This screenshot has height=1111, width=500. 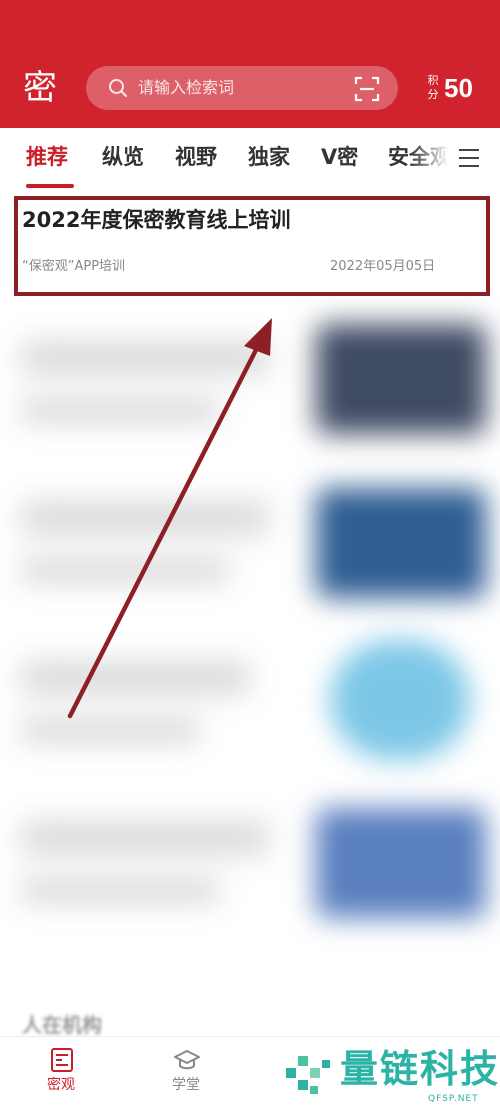 What do you see at coordinates (242, 88) in the screenshot?
I see `search-bar` at bounding box center [242, 88].